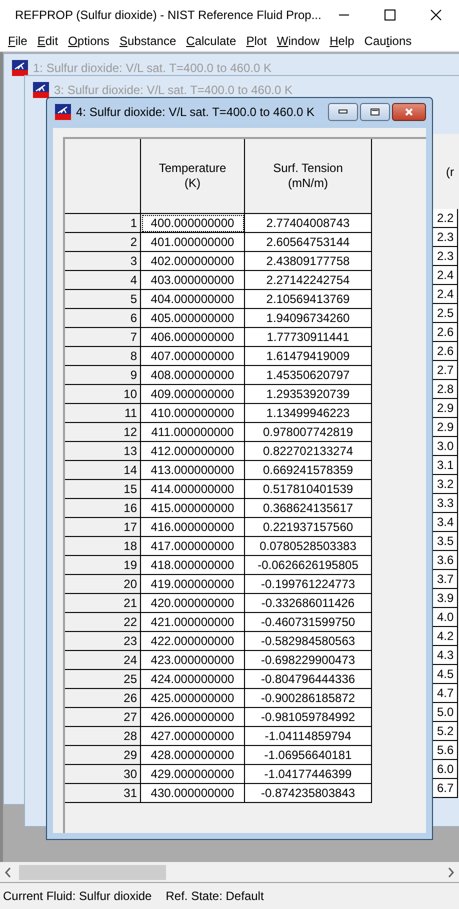 This screenshot has height=909, width=459. I want to click on table-cell: 405.000000000, so click(193, 318).